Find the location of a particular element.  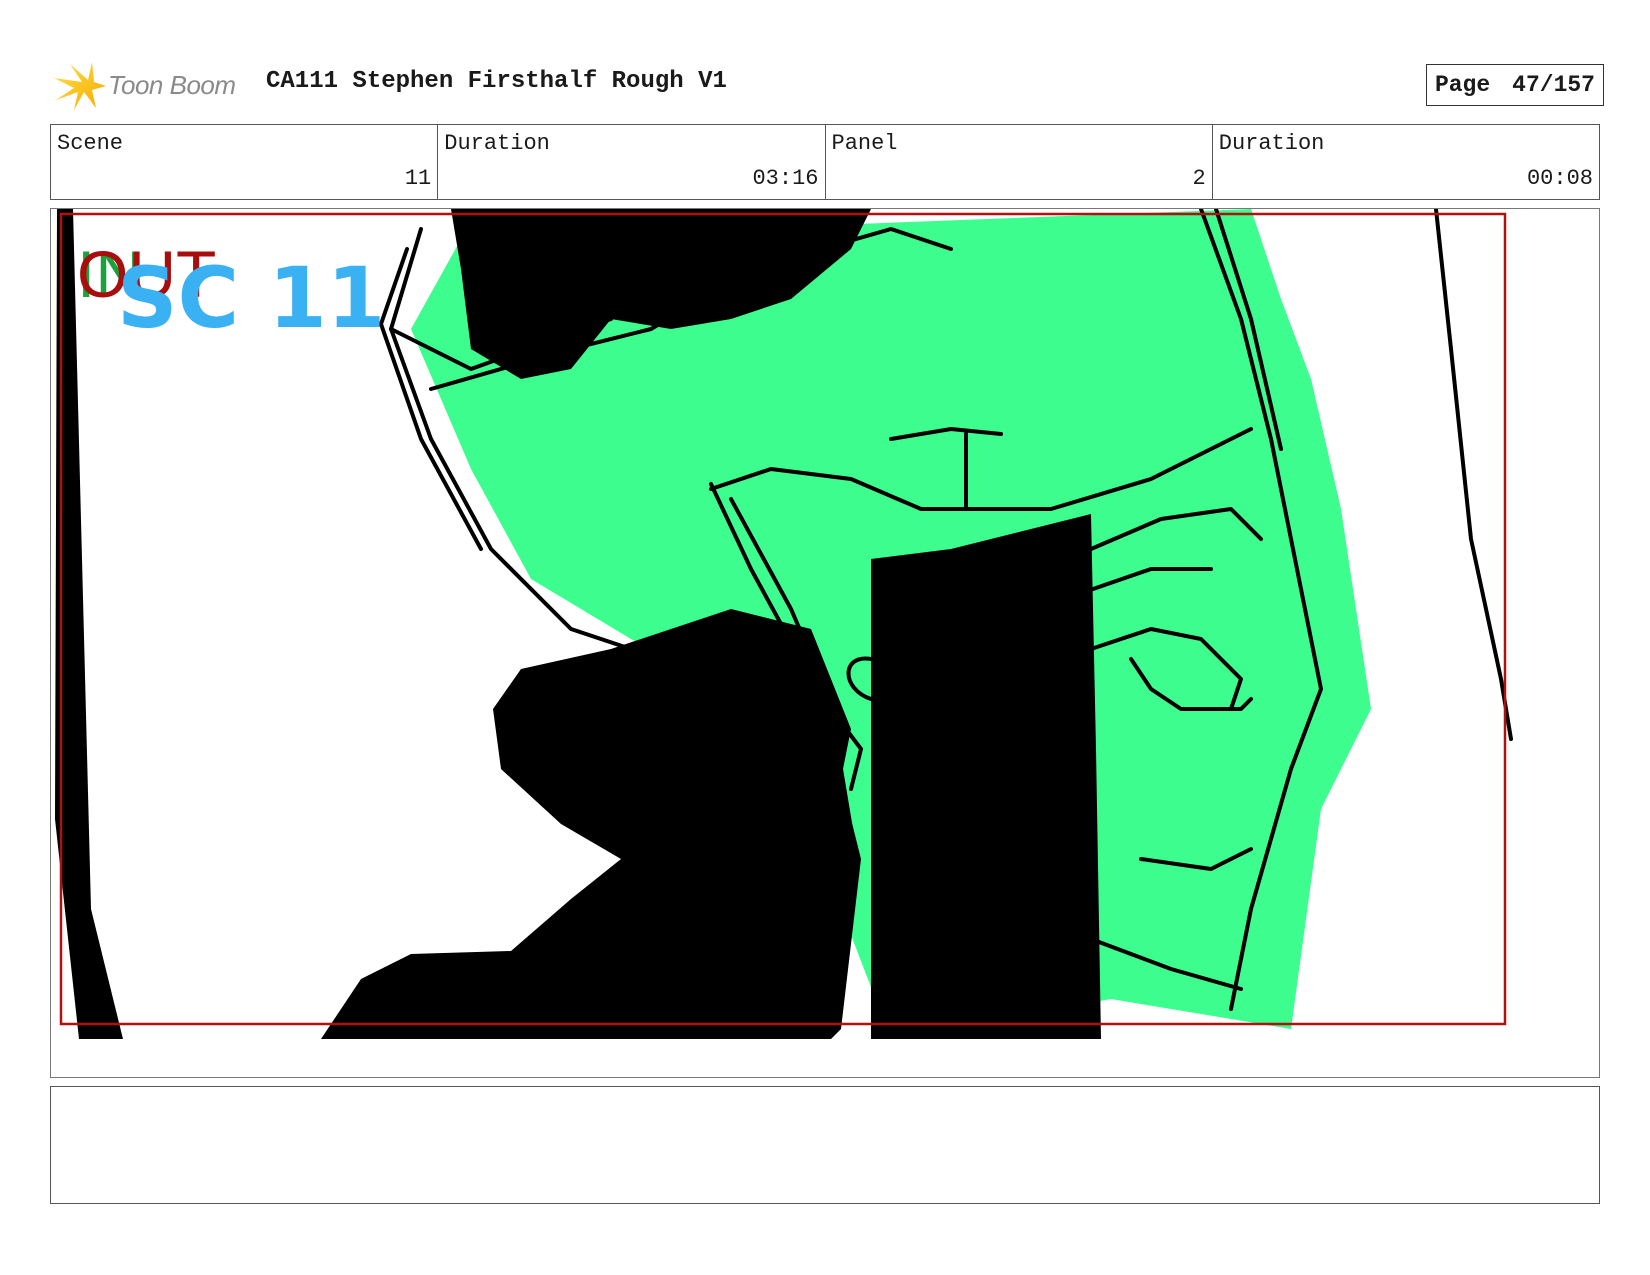

panel-label: Panel is located at coordinates (864, 143).